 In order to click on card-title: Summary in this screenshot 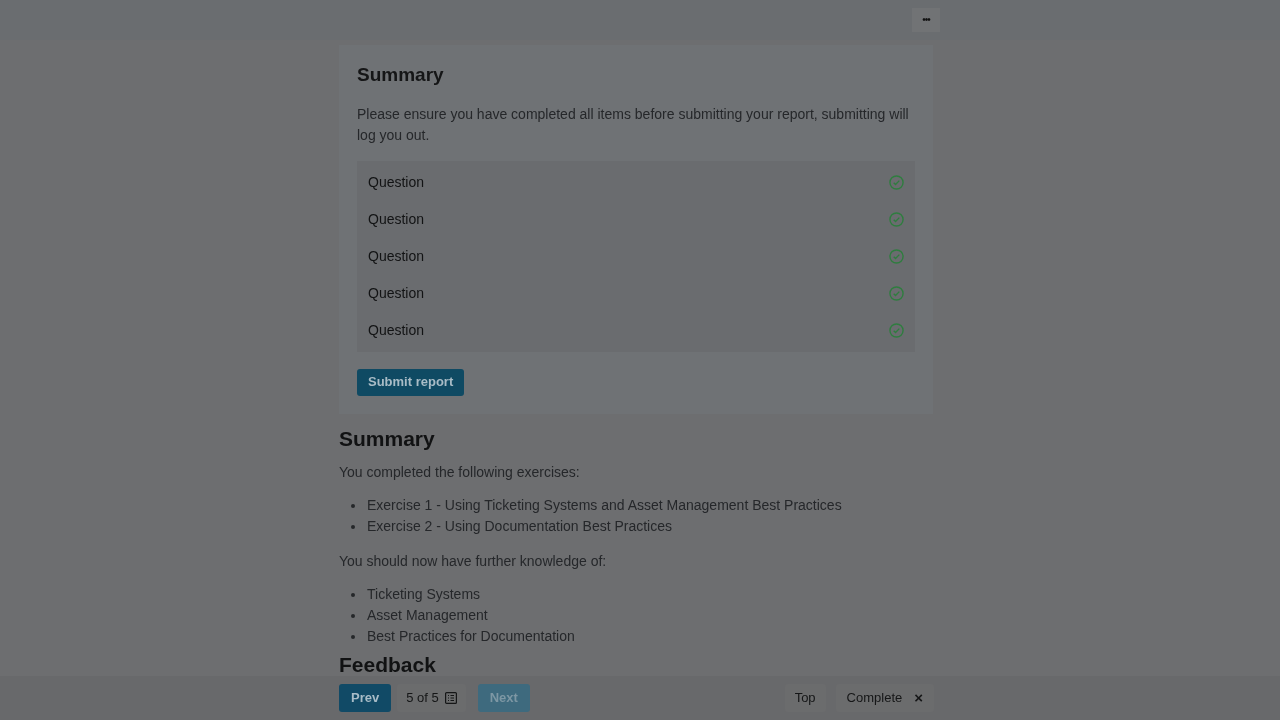, I will do `click(401, 75)`.